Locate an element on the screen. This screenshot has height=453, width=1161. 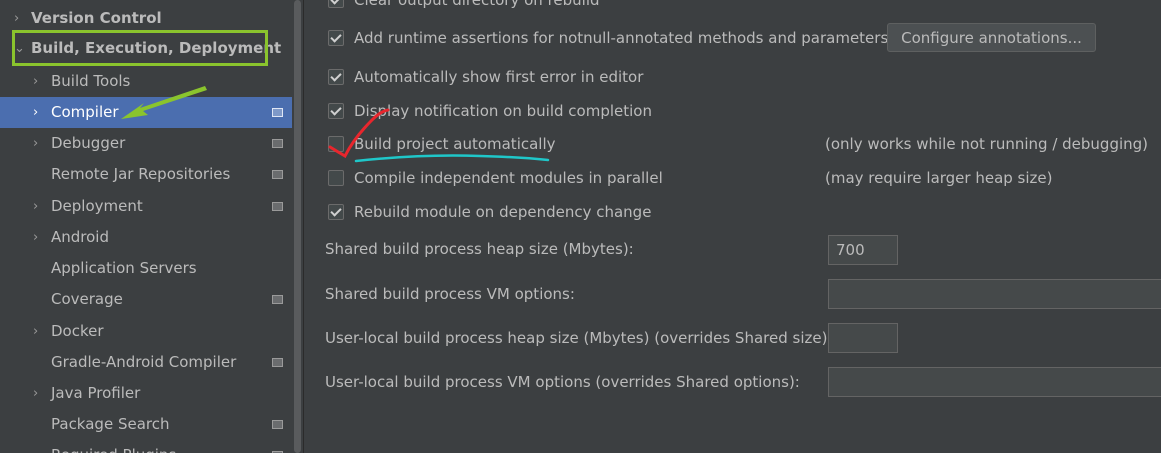
option-label: Compile independent modules in parallel is located at coordinates (508, 178).